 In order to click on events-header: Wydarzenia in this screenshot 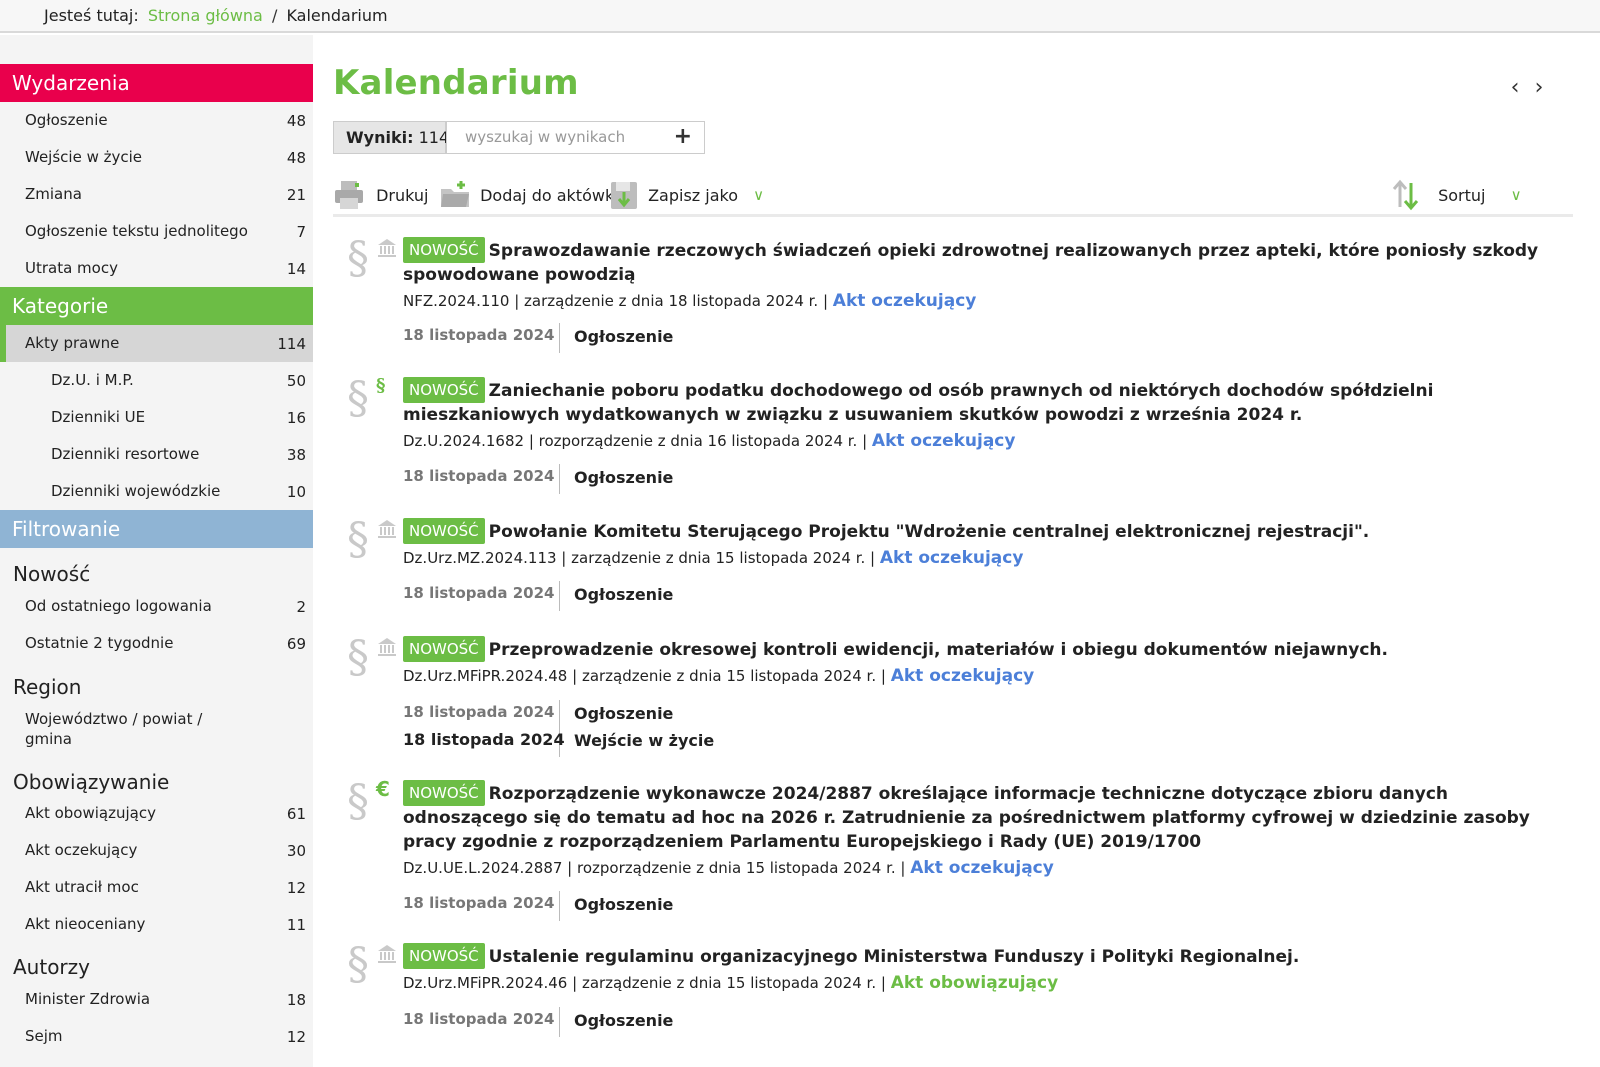, I will do `click(156, 83)`.